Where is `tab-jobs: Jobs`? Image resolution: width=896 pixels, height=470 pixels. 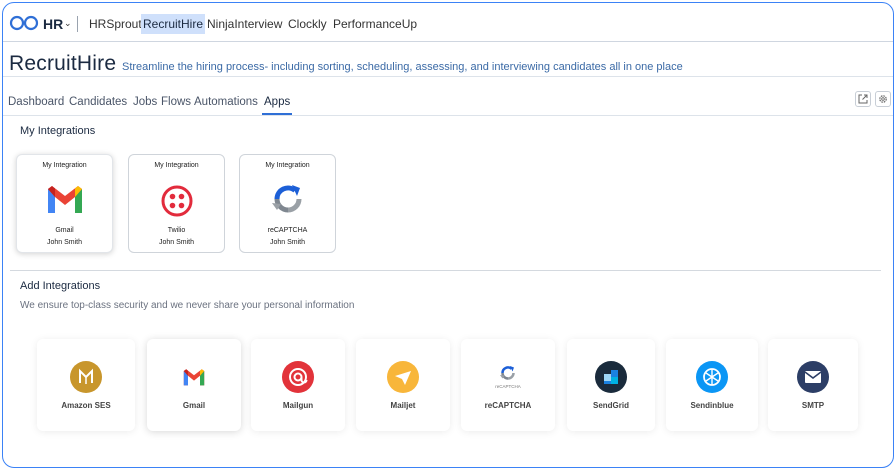 tab-jobs: Jobs is located at coordinates (145, 105).